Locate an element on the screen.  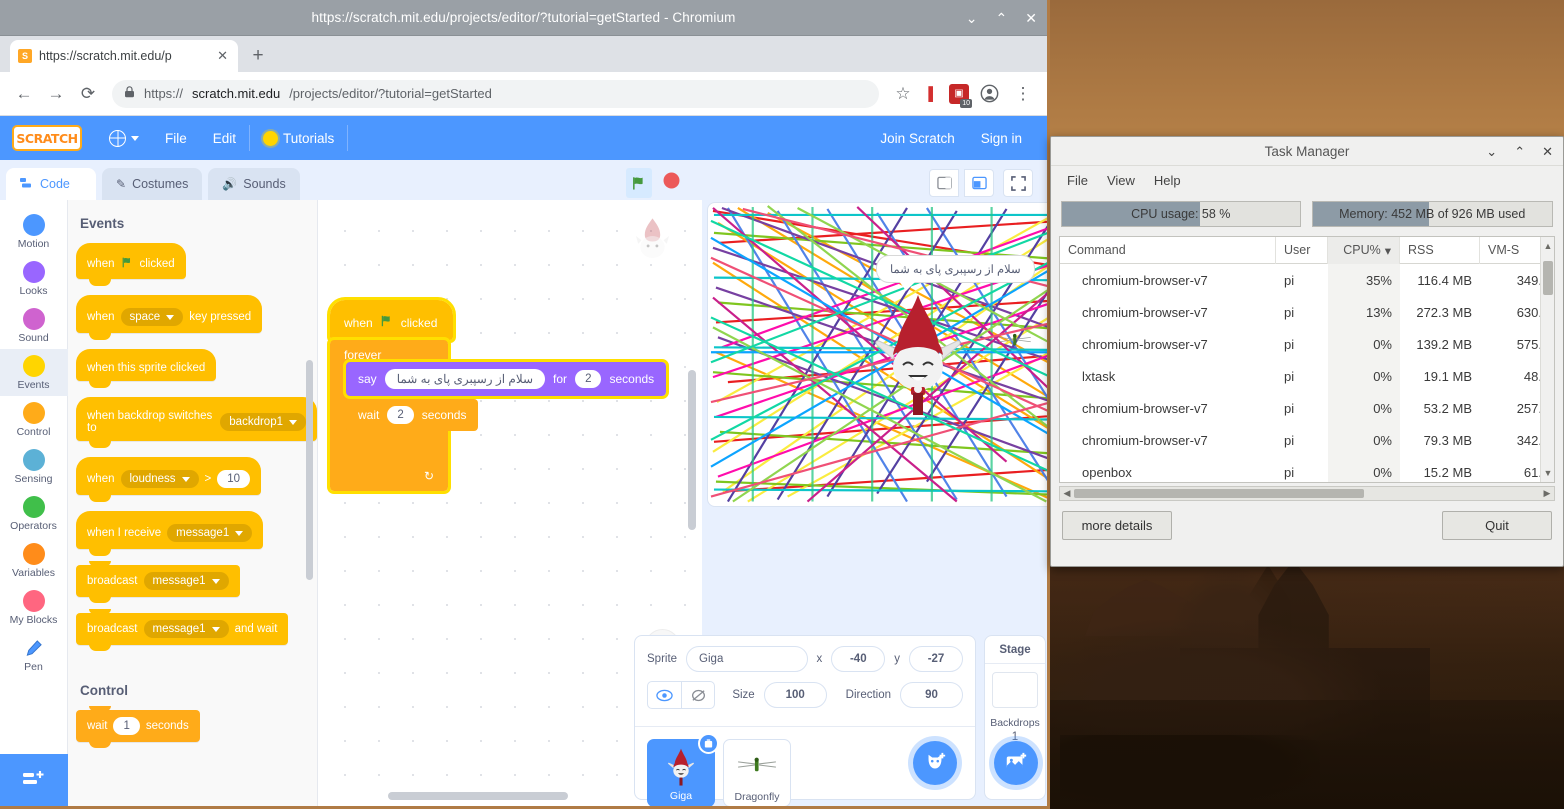
tab-sounds: 🔊 Sounds is located at coordinates (254, 184).